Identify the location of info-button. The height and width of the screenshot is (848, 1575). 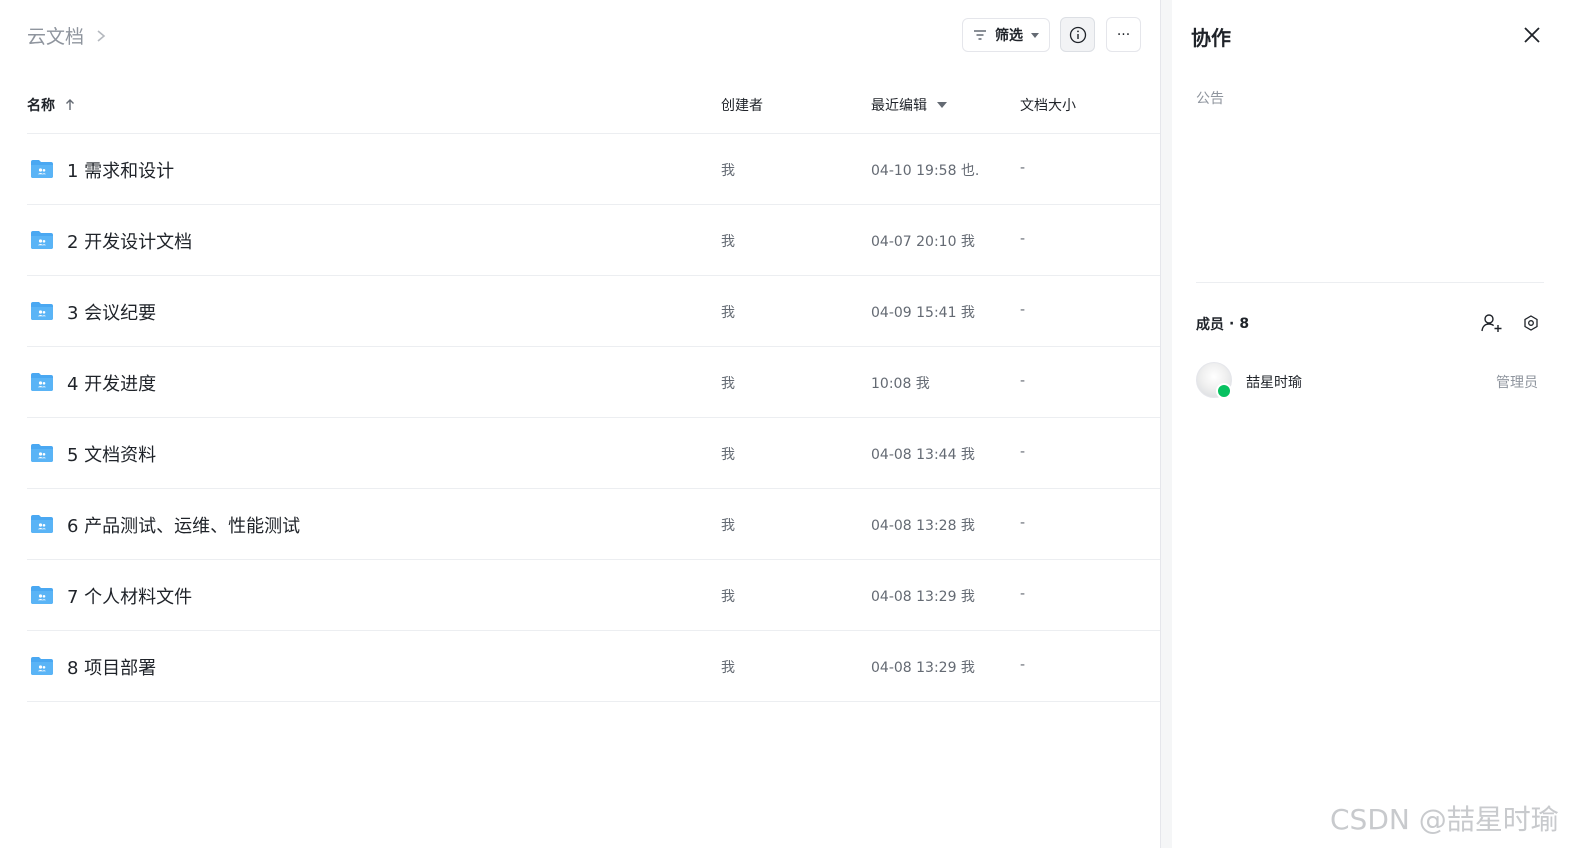
(1077, 34).